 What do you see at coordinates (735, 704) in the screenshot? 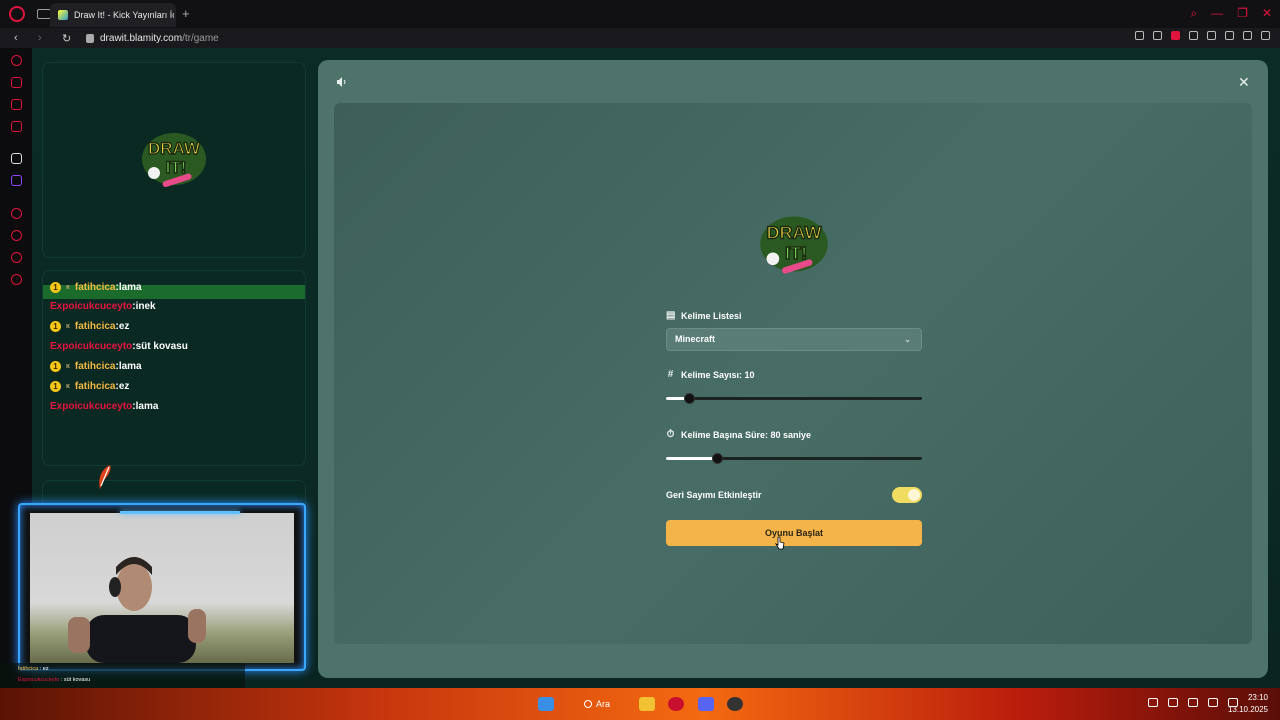
I see `obs-icon` at bounding box center [735, 704].